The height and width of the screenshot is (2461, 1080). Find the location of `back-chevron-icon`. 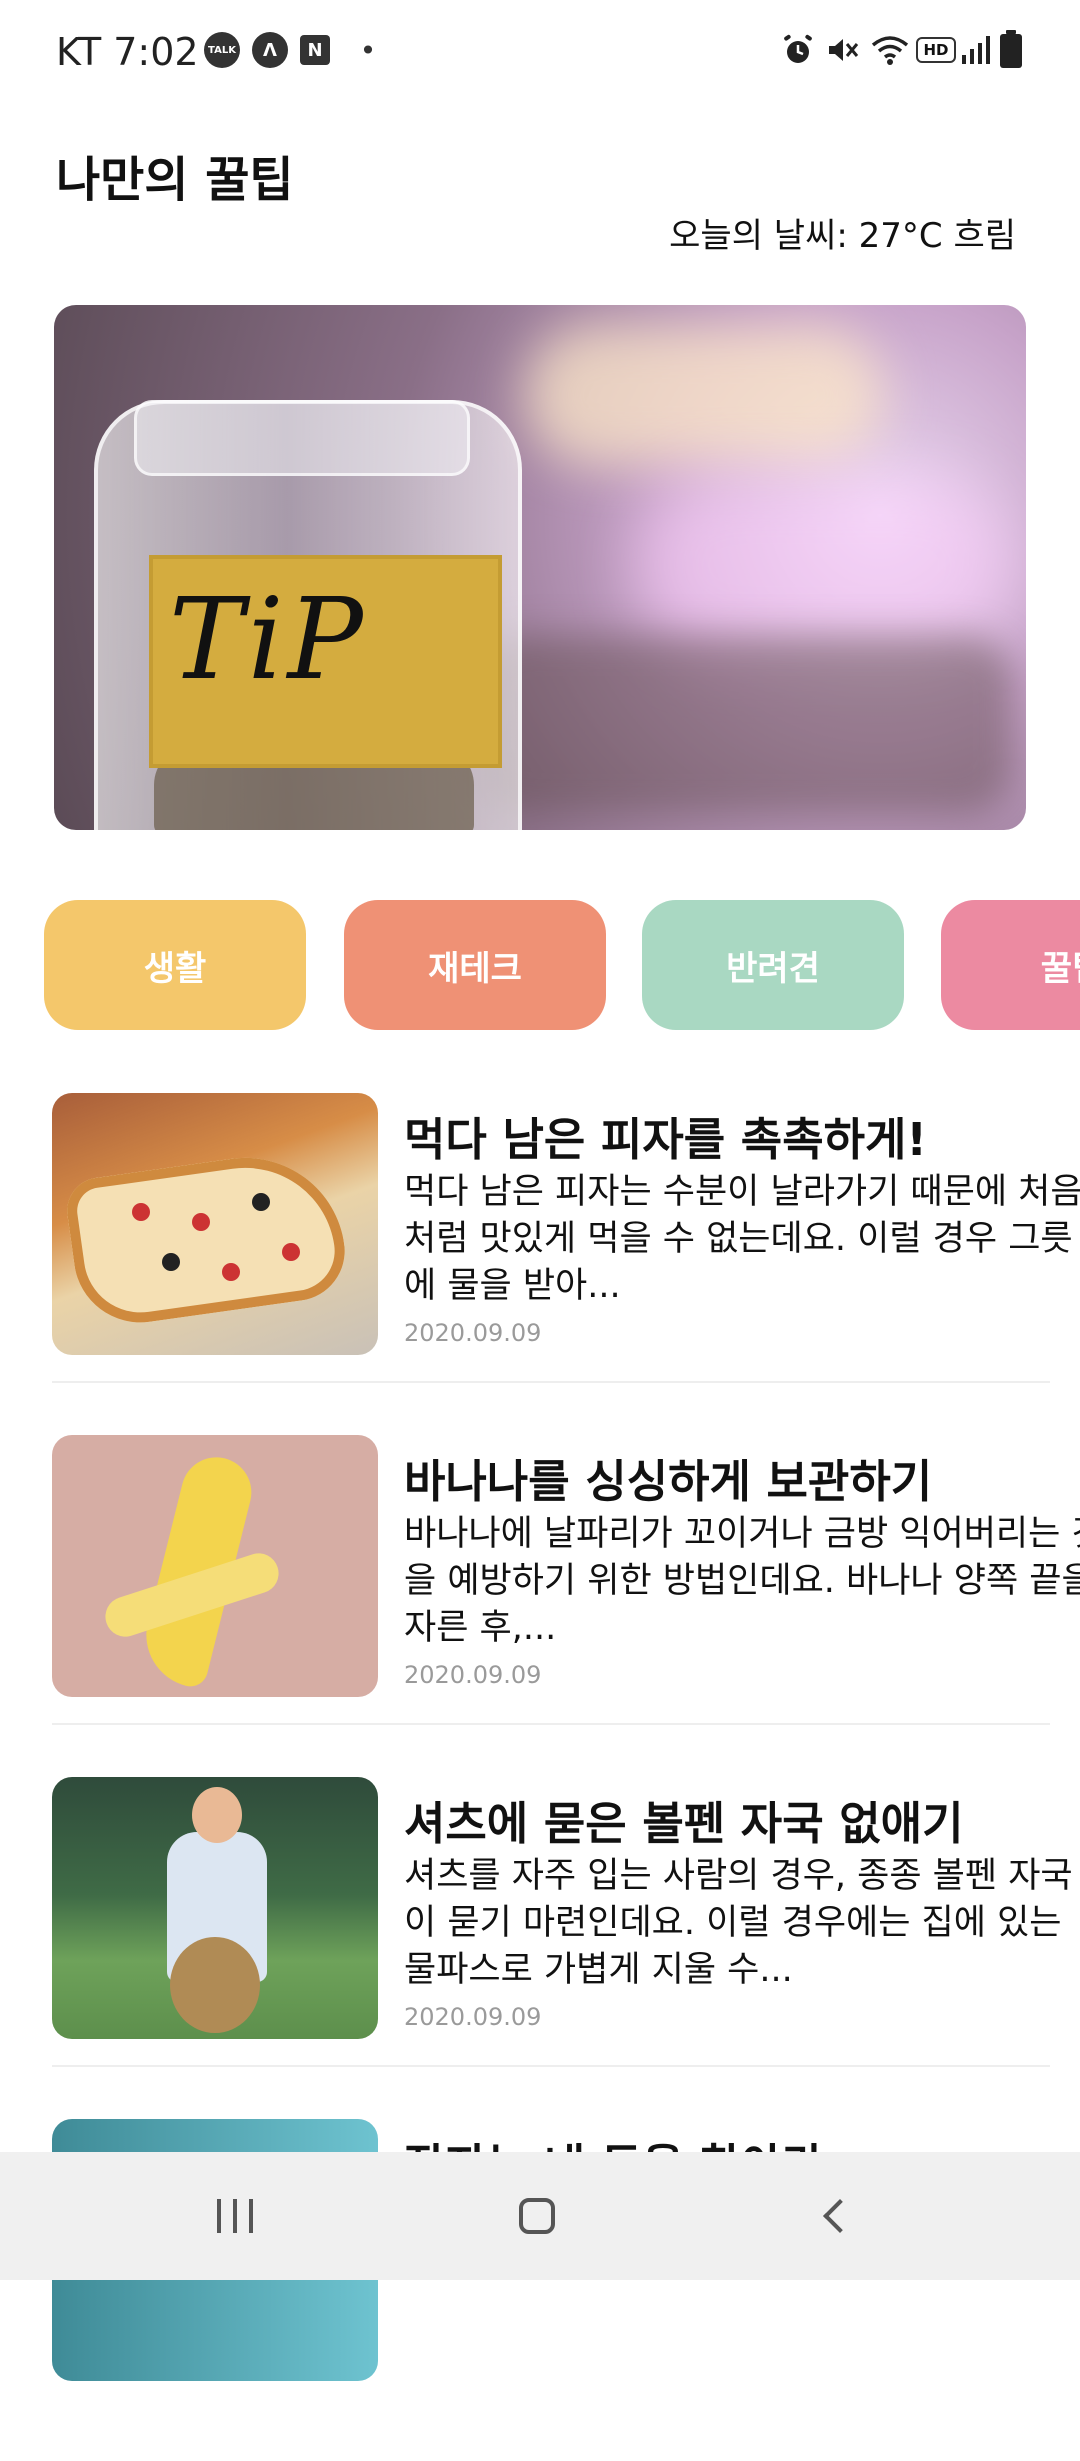

back-chevron-icon is located at coordinates (840, 2216).